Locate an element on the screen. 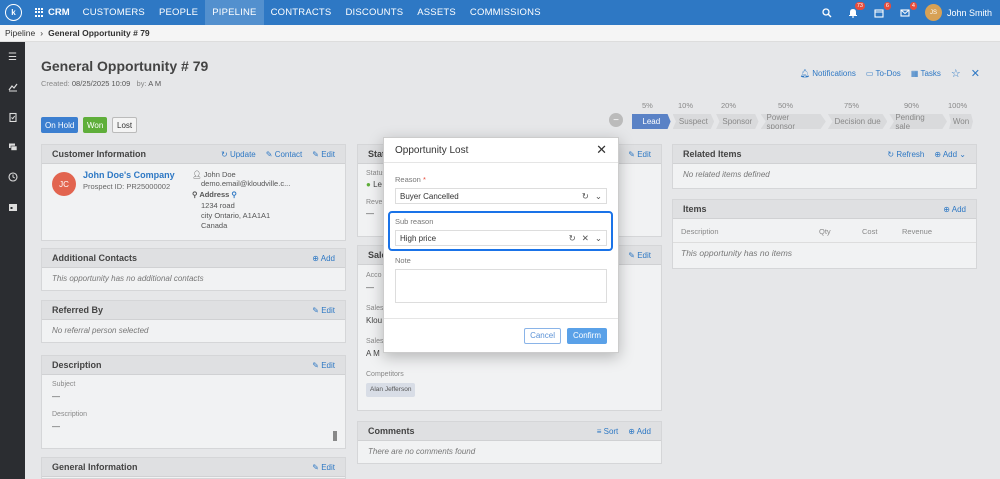  refresh-icon: ↻ is located at coordinates (585, 196).